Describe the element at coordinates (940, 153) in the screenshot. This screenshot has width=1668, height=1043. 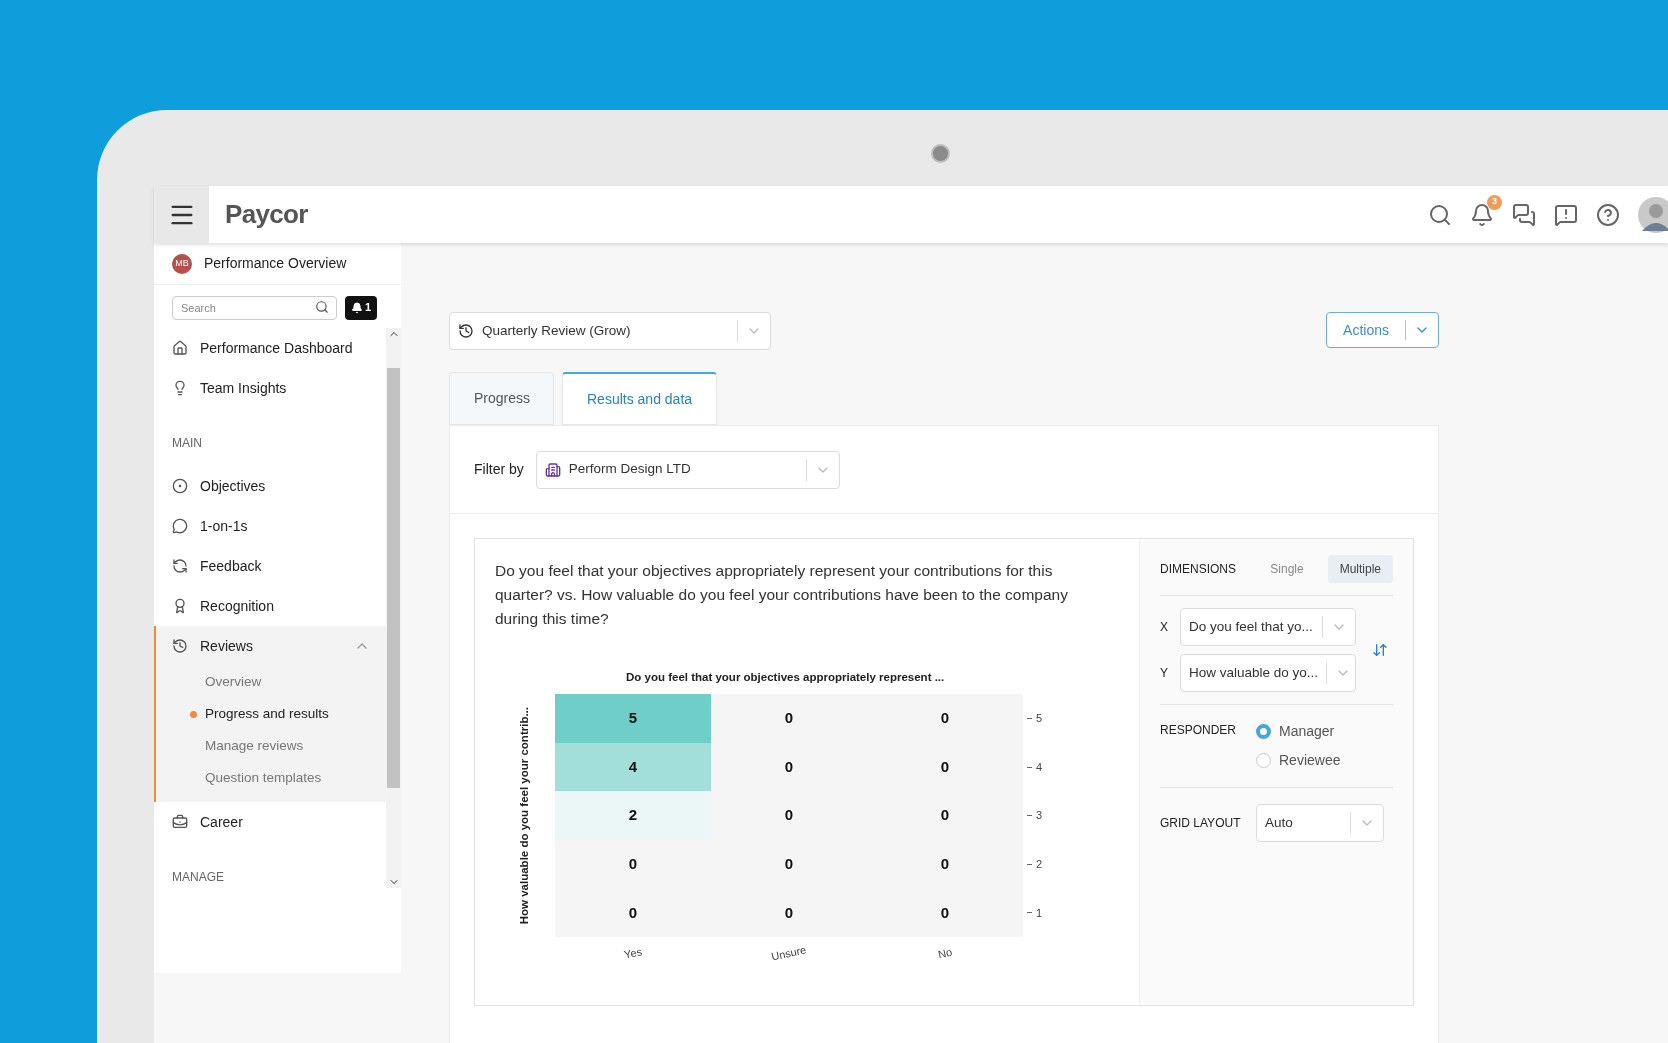
I see `camera-icon` at that location.